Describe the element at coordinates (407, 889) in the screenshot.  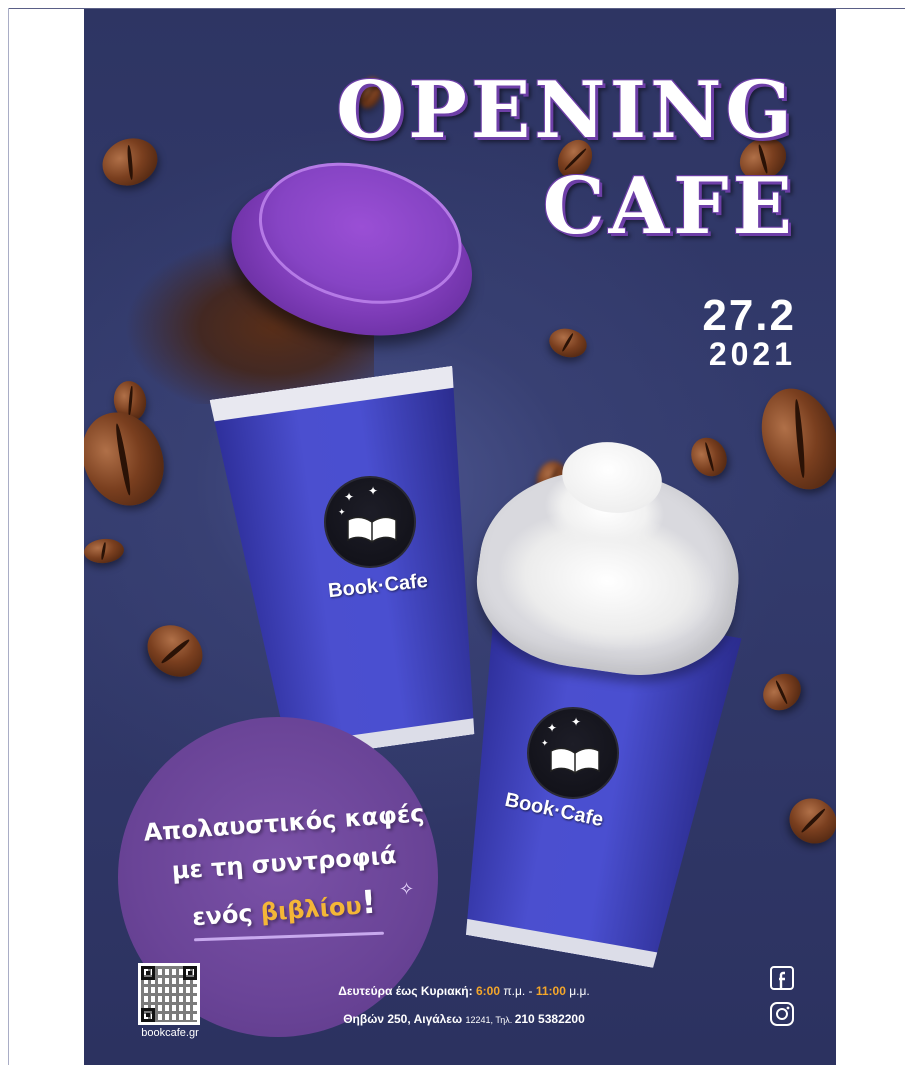
I see `sparkle-icon: ✧` at that location.